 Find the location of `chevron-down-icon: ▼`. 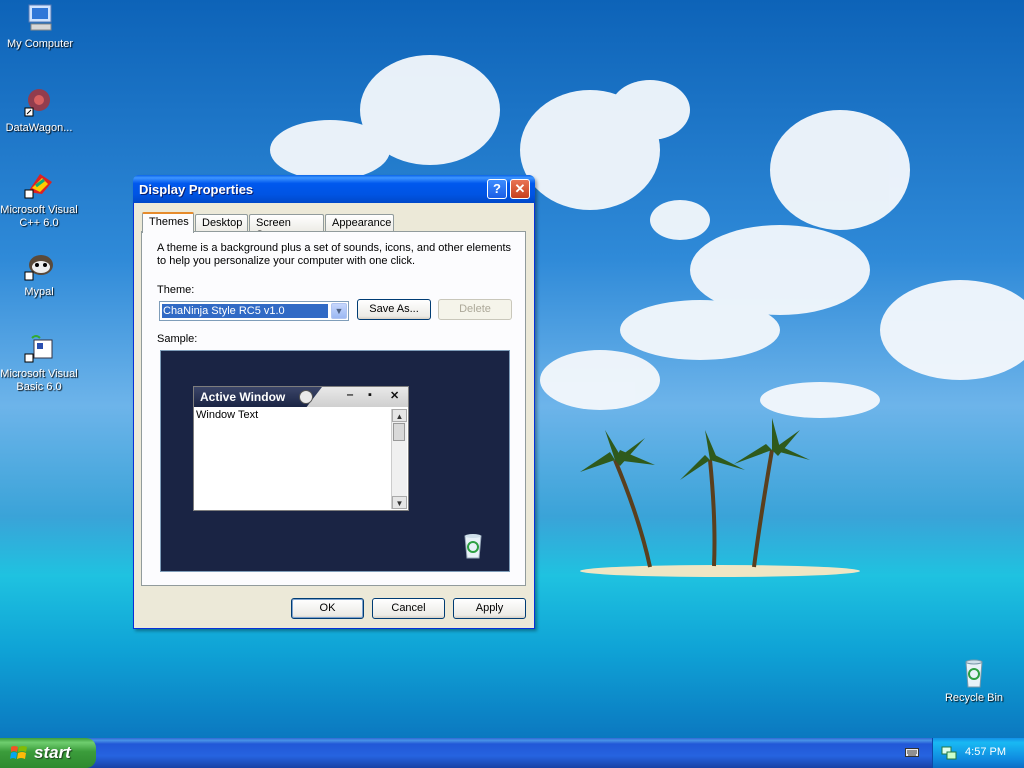

chevron-down-icon: ▼ is located at coordinates (339, 311).